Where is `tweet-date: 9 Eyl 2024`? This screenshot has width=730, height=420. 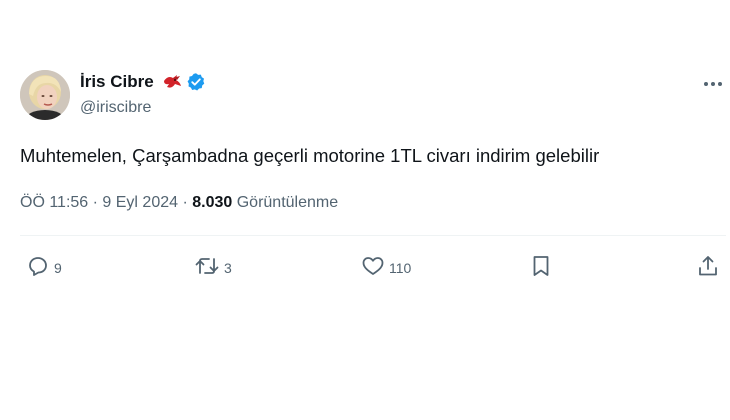 tweet-date: 9 Eyl 2024 is located at coordinates (140, 202).